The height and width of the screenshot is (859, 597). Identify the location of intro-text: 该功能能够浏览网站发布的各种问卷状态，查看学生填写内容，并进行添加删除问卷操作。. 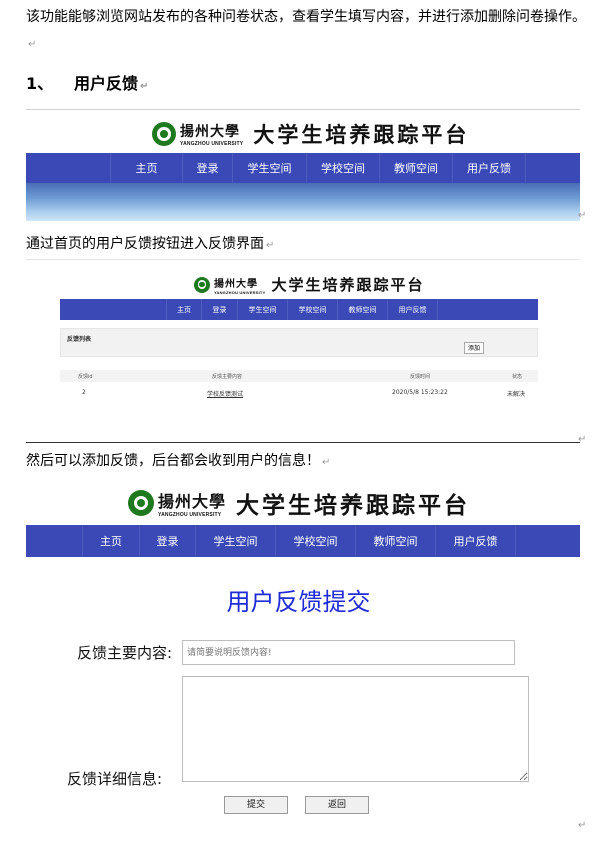
(306, 17).